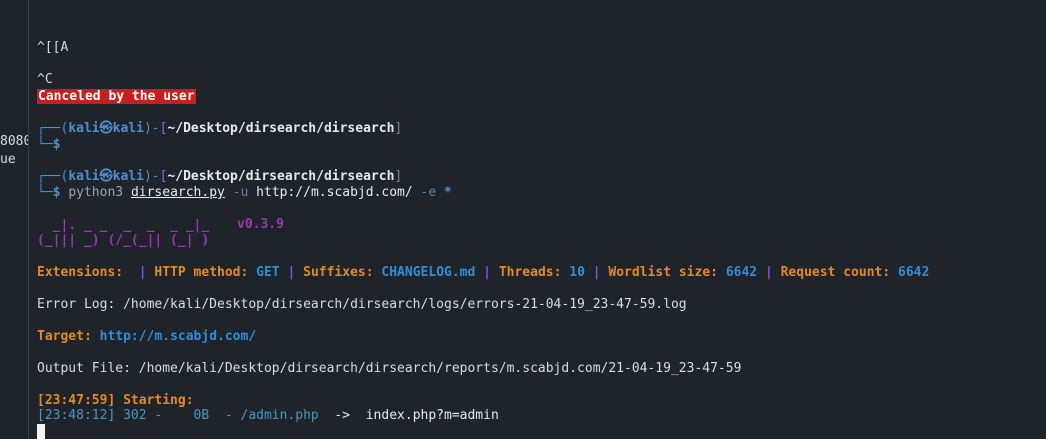 The image size is (1046, 439). Describe the element at coordinates (178, 336) in the screenshot. I see `target-url: http://m.scabjd.com/` at that location.